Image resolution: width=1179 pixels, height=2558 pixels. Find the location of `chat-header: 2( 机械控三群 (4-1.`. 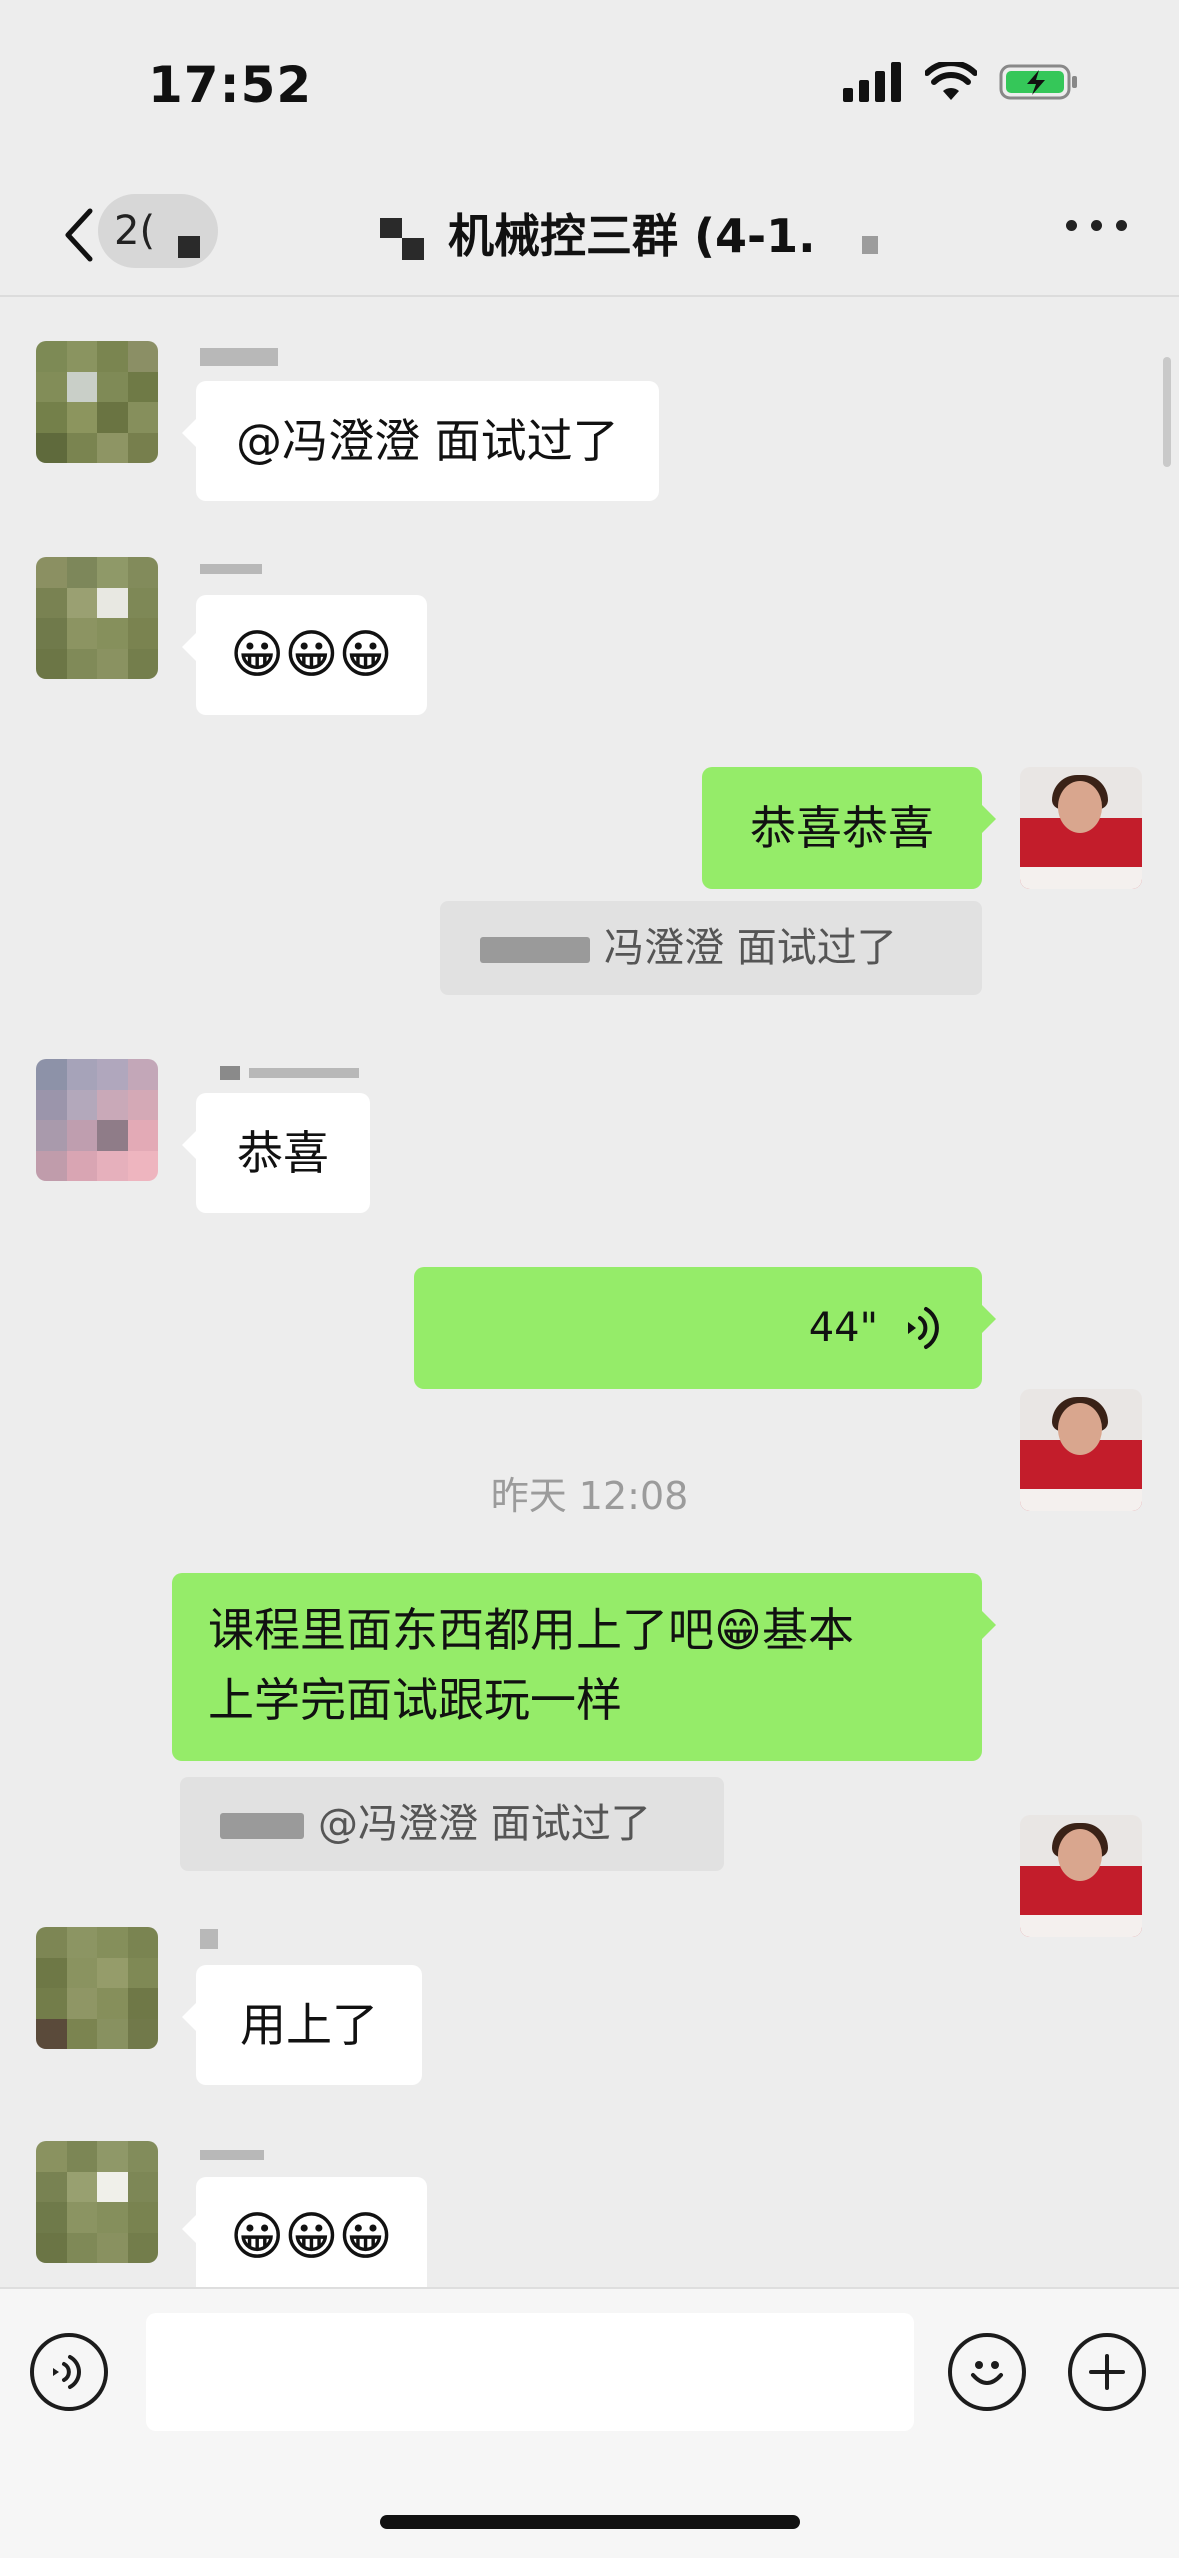

chat-header: 2( 机械控三群 (4-1. is located at coordinates (589, 233).